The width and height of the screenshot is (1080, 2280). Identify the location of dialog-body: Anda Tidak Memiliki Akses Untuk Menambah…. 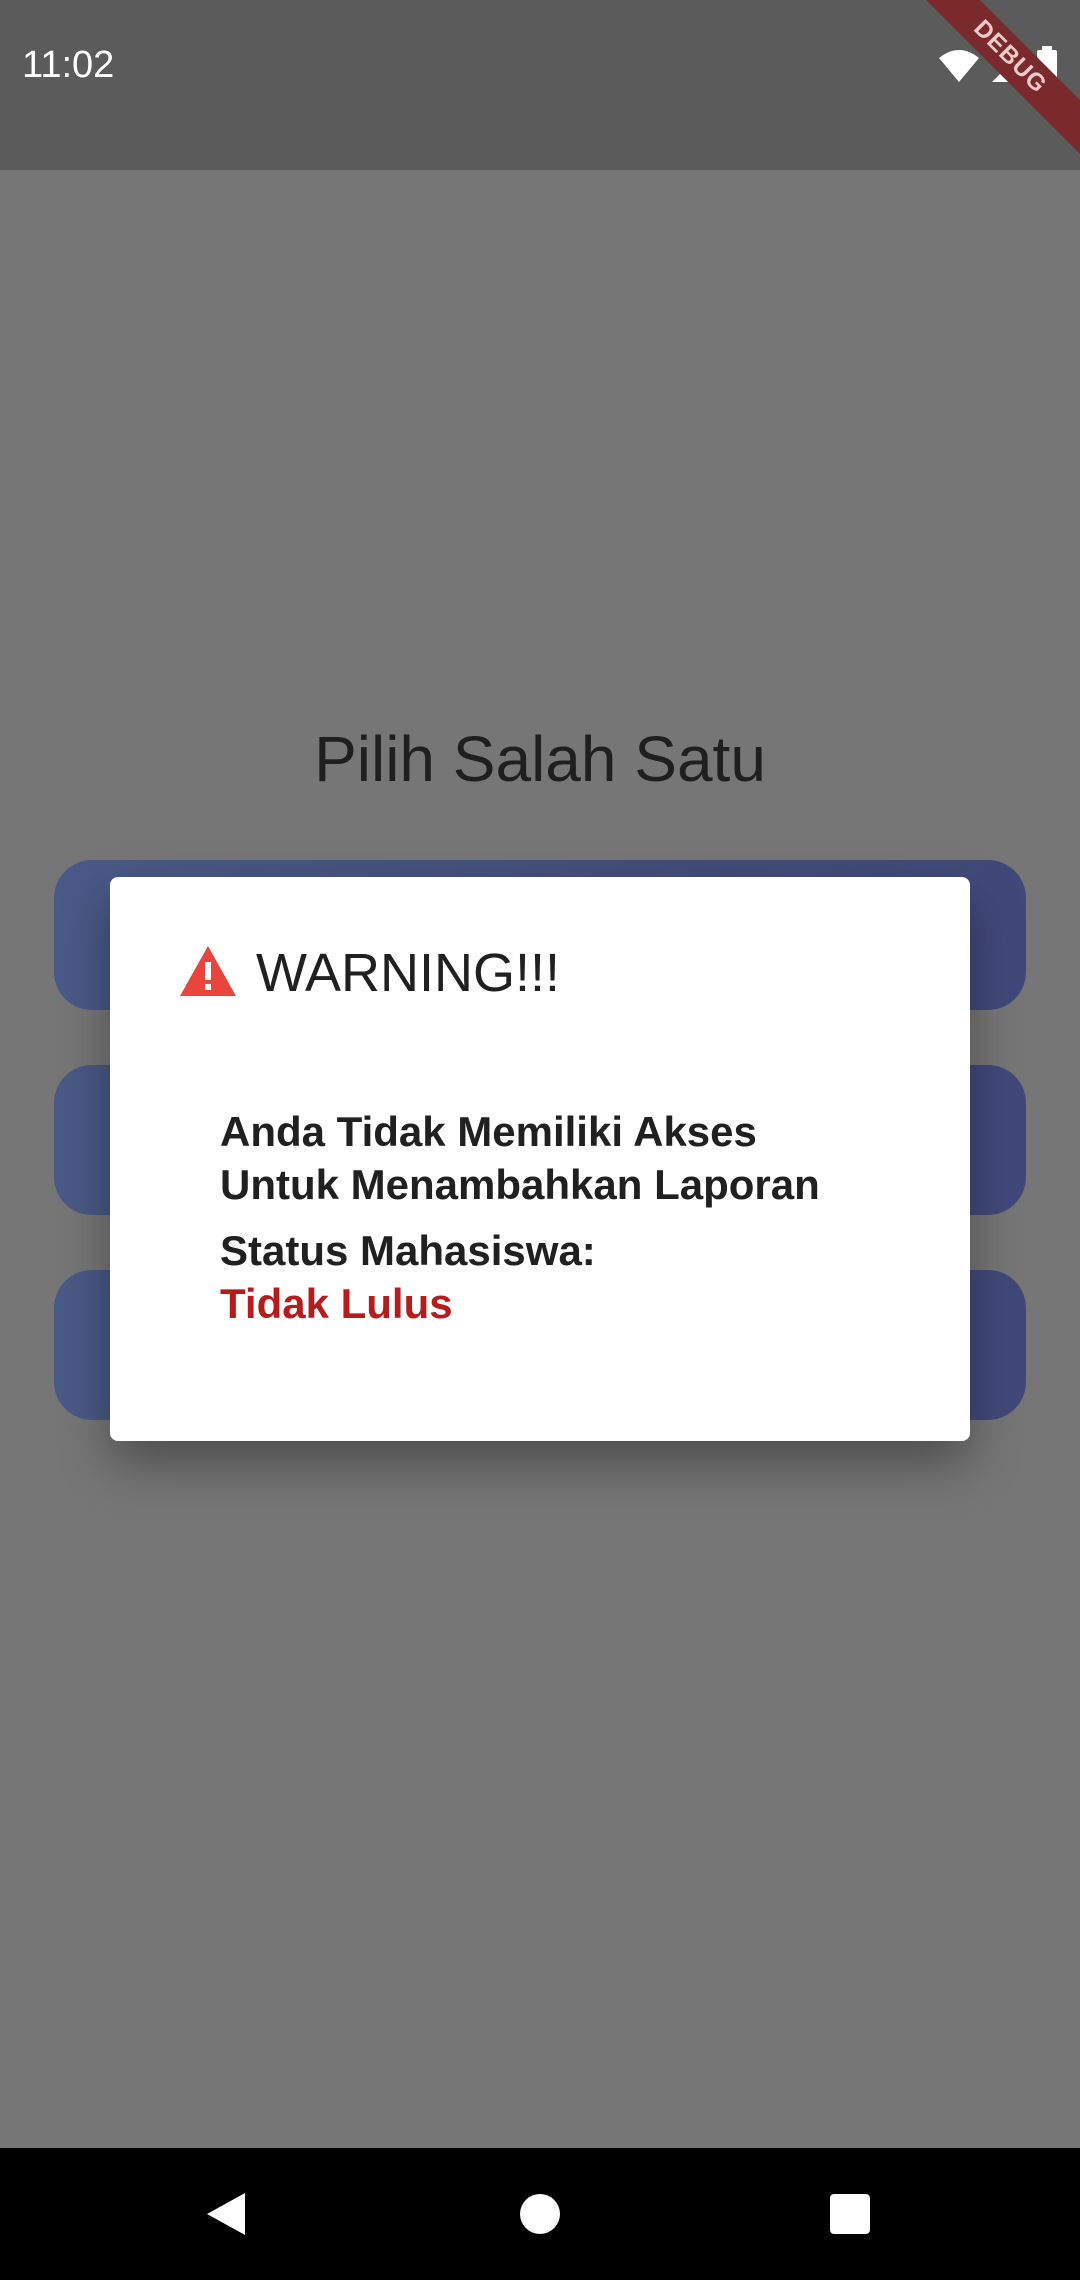
(570, 1217).